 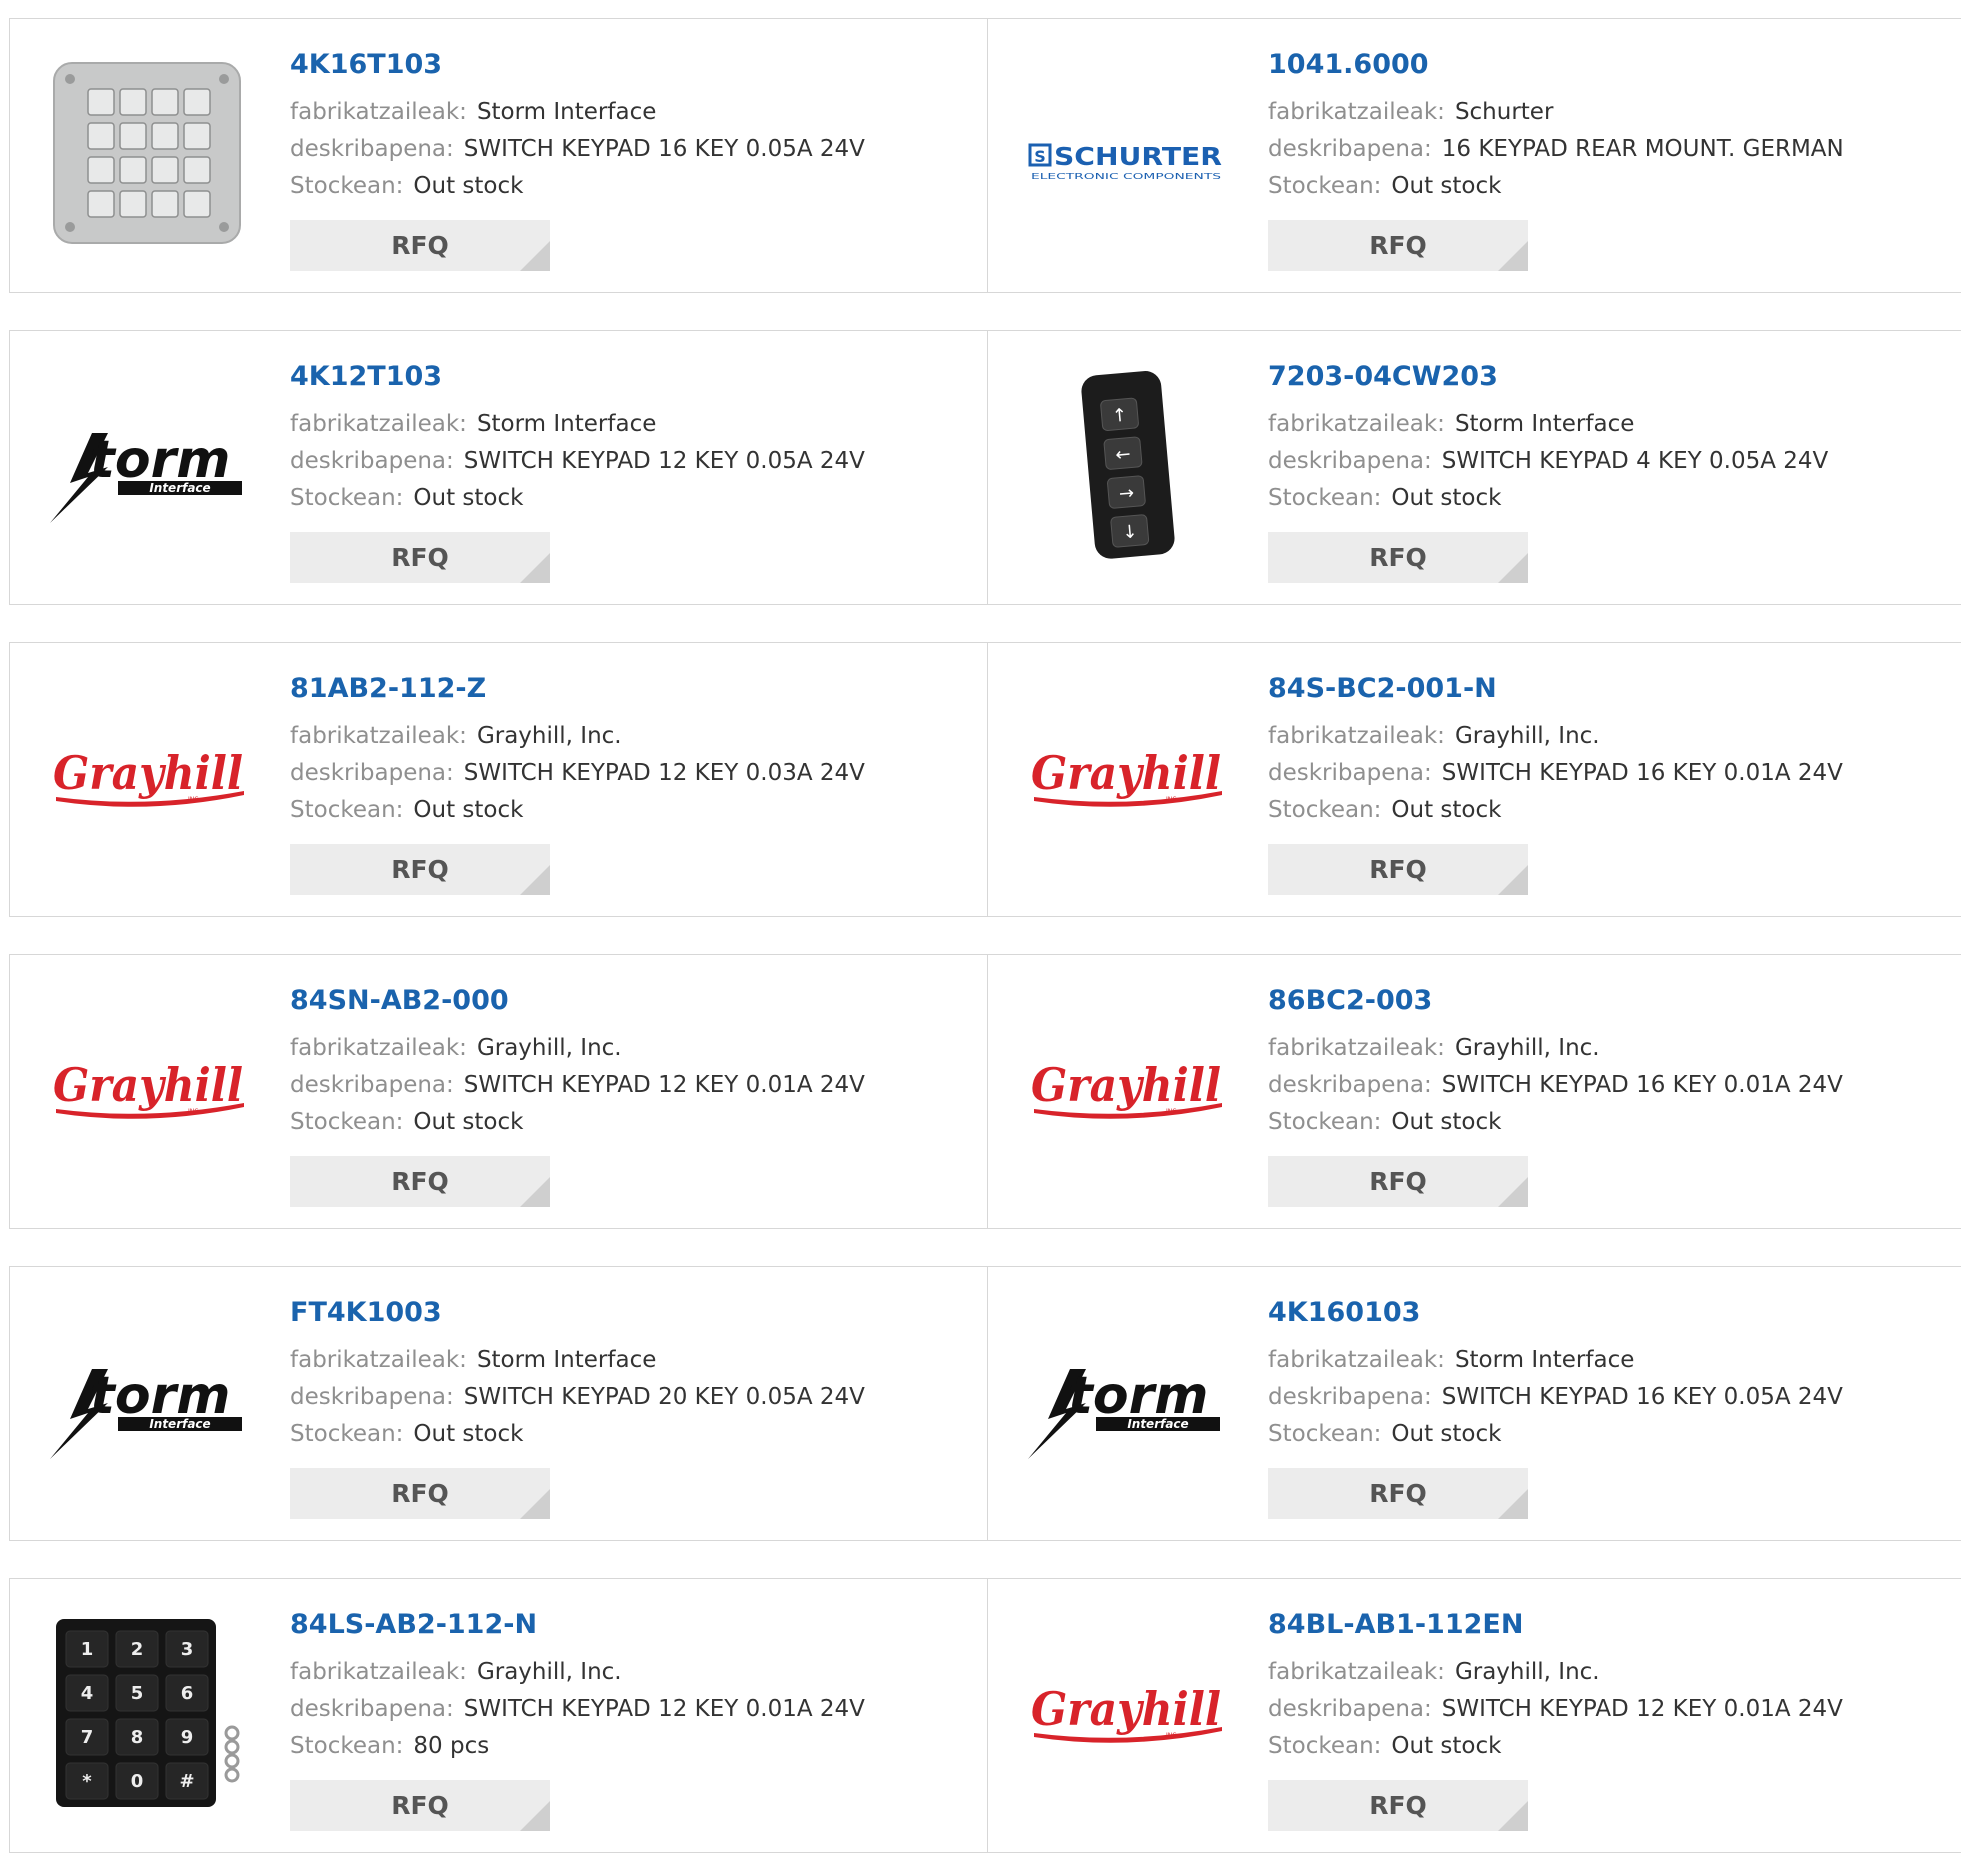 I want to click on keypad-16-photo, so click(x=147, y=153).